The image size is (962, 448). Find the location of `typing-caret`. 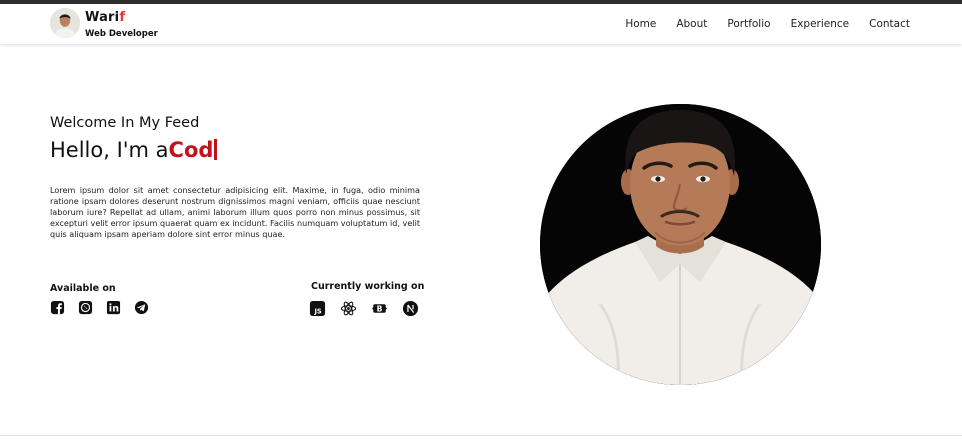

typing-caret is located at coordinates (216, 149).